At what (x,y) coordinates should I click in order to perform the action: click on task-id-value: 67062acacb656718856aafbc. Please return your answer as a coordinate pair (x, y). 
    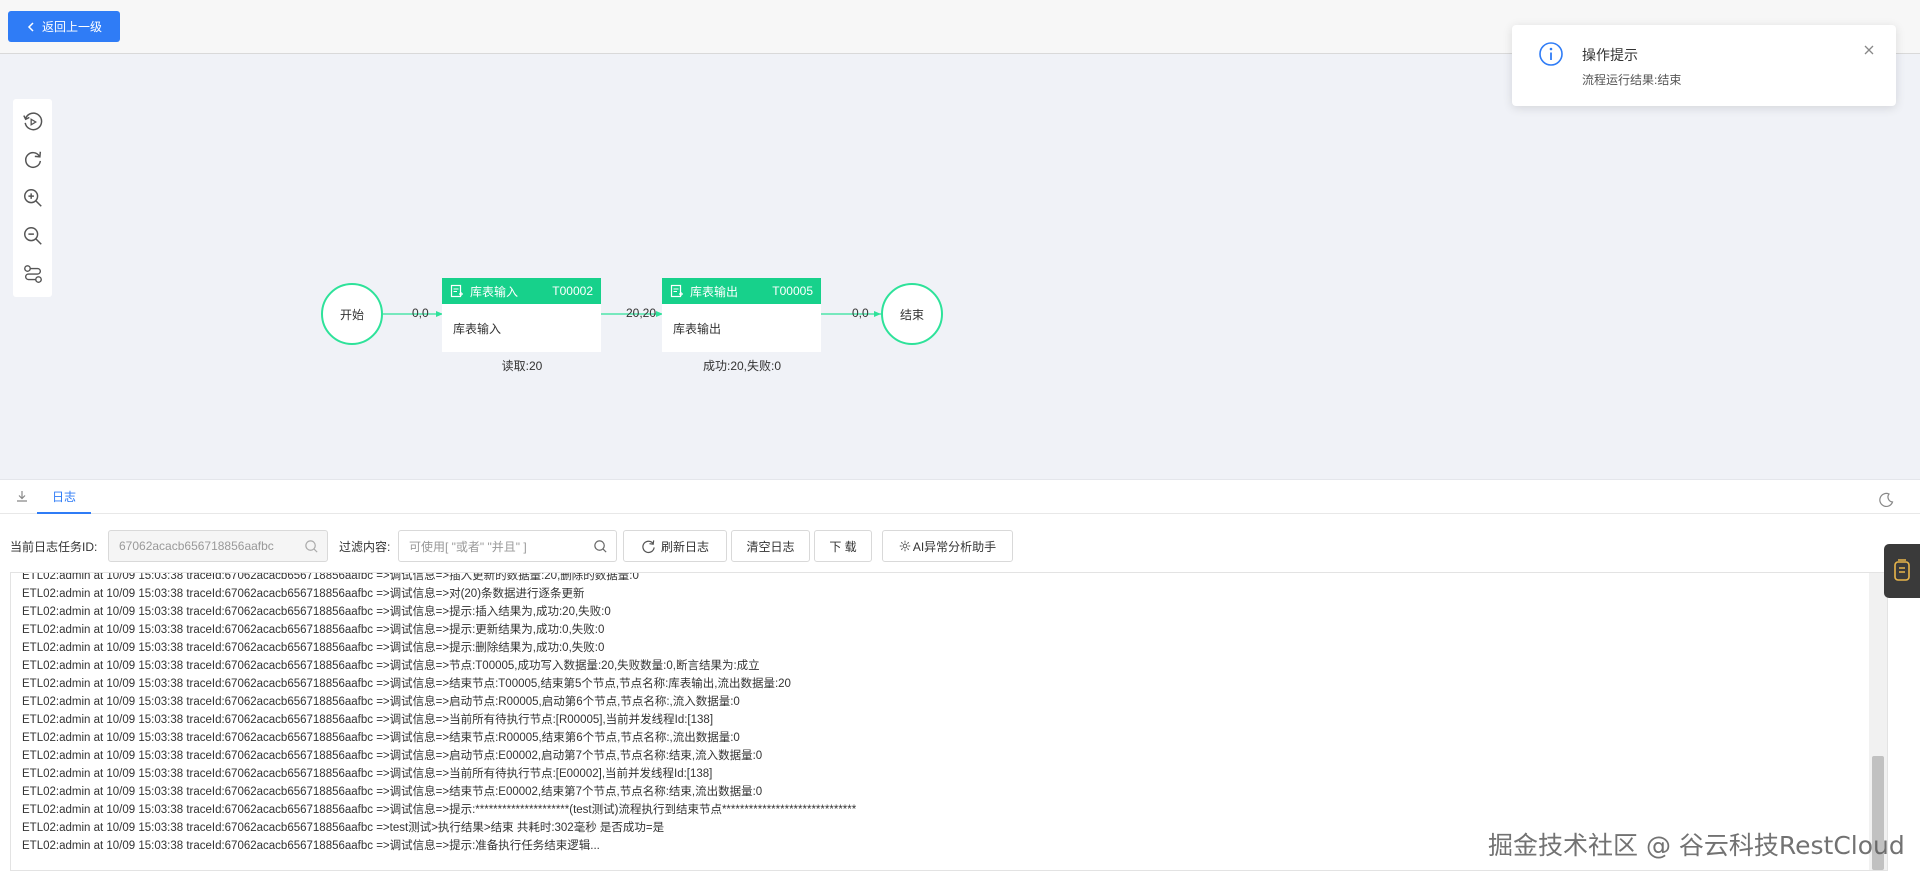
    Looking at the image, I should click on (196, 546).